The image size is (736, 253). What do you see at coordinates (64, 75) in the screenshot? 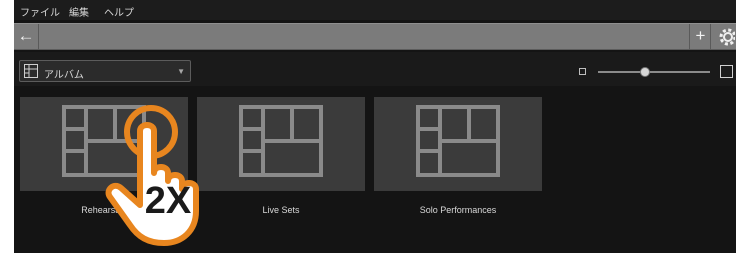
I see `album-selector-value: アルバム` at bounding box center [64, 75].